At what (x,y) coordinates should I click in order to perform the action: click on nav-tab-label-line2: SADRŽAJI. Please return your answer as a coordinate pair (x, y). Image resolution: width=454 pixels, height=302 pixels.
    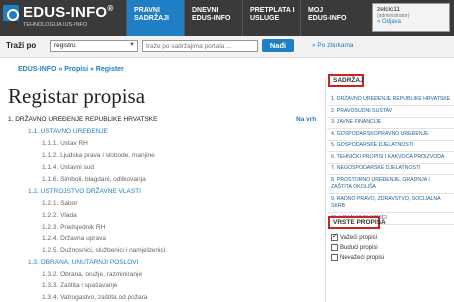
    Looking at the image, I should click on (152, 18).